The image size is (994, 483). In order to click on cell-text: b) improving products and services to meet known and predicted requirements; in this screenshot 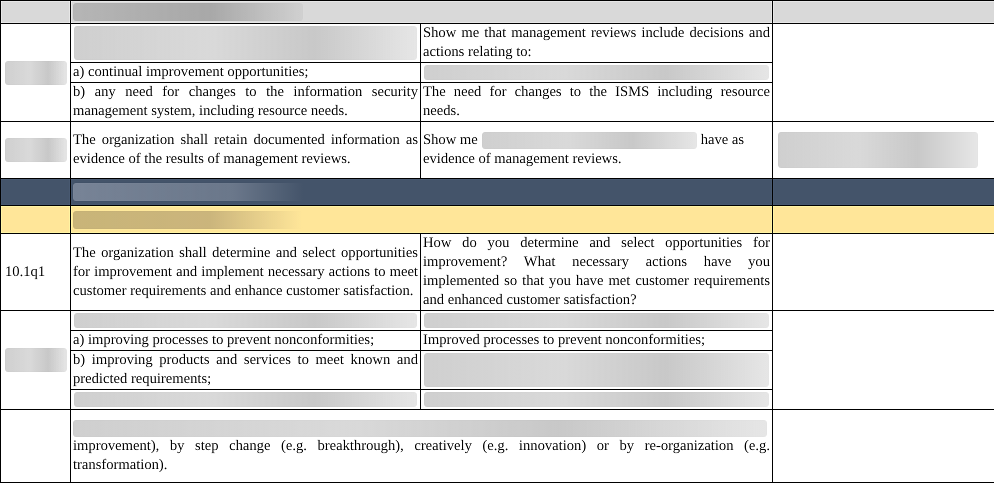, I will do `click(245, 370)`.